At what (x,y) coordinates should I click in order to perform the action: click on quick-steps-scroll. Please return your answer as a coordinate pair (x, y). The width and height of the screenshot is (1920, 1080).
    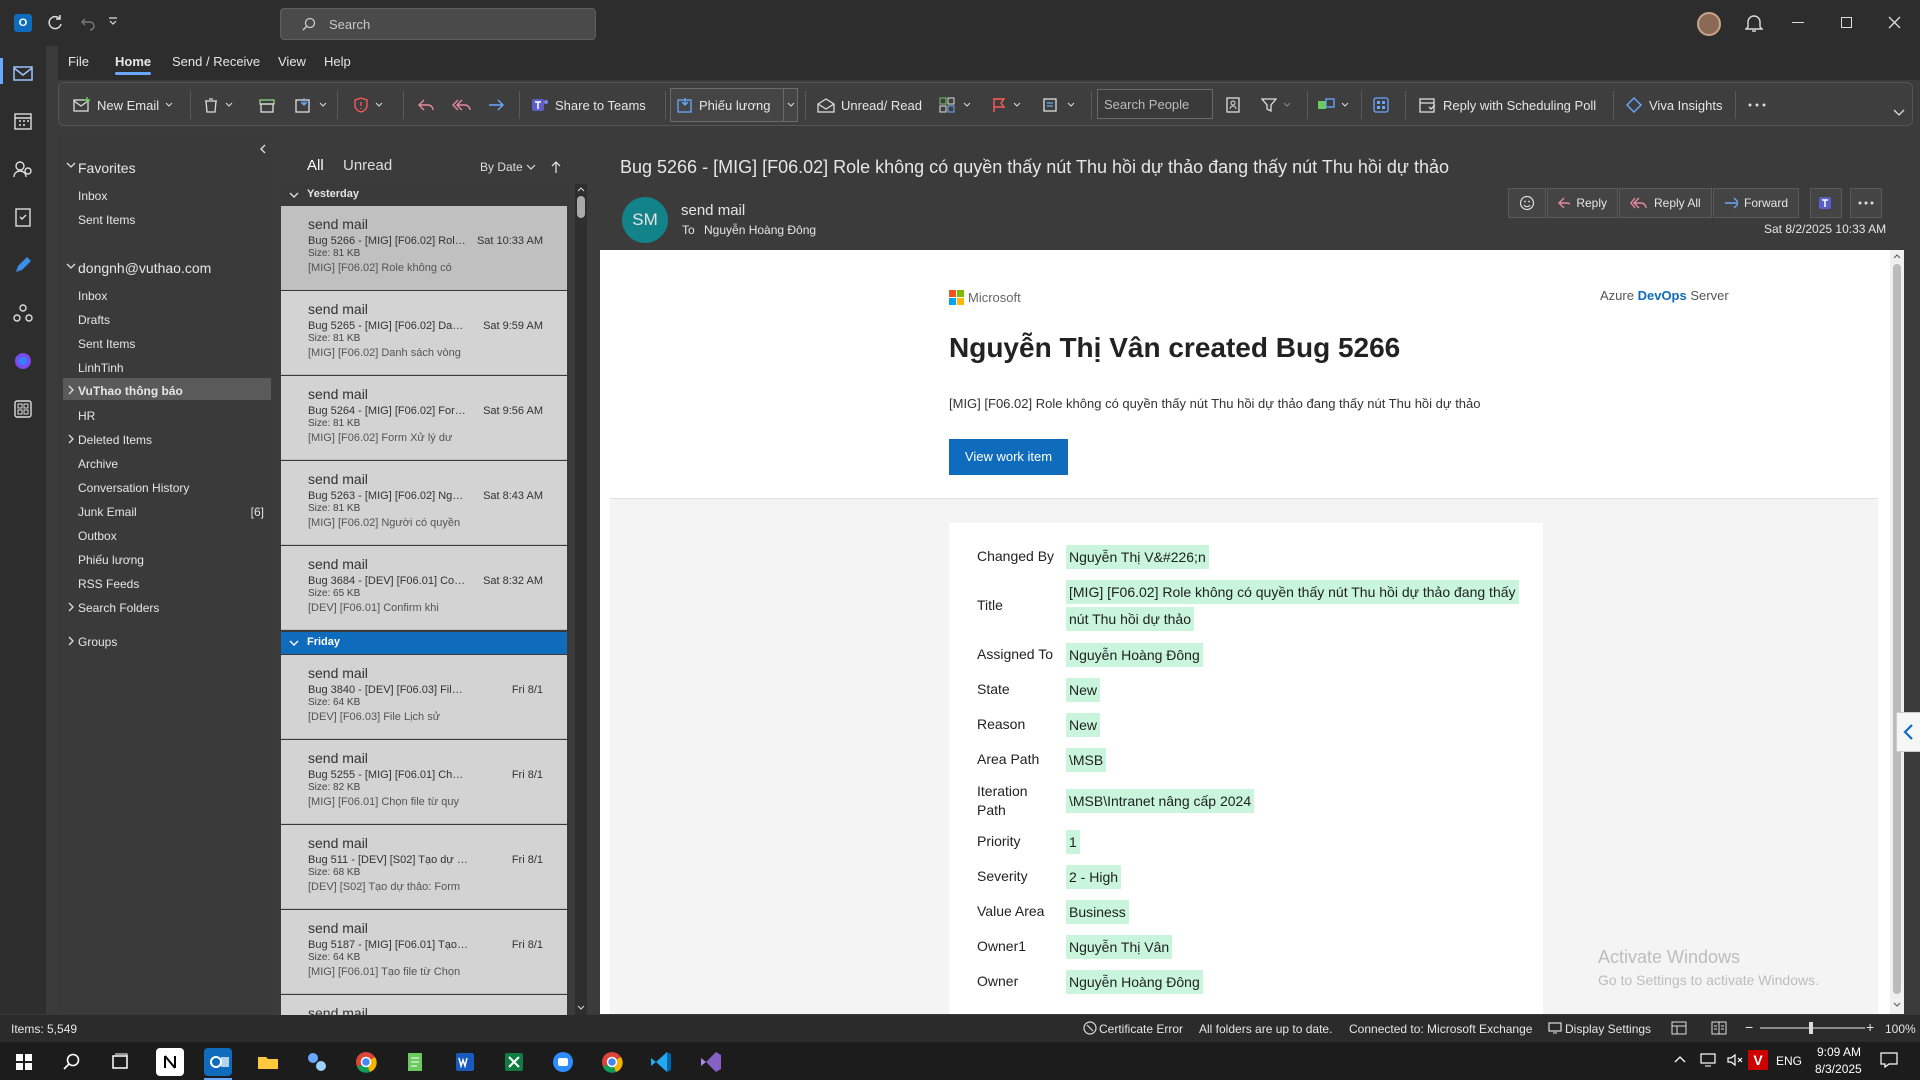
    Looking at the image, I should click on (790, 105).